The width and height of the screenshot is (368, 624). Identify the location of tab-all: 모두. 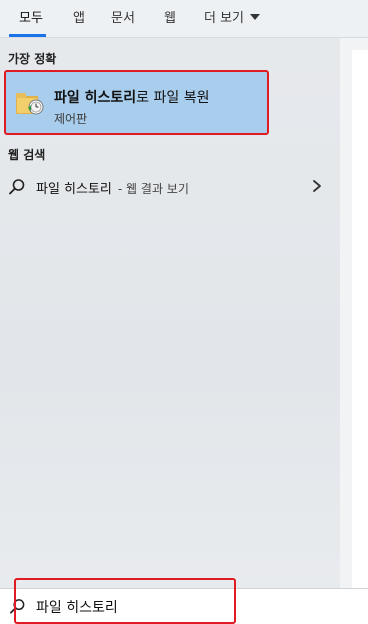
(31, 16).